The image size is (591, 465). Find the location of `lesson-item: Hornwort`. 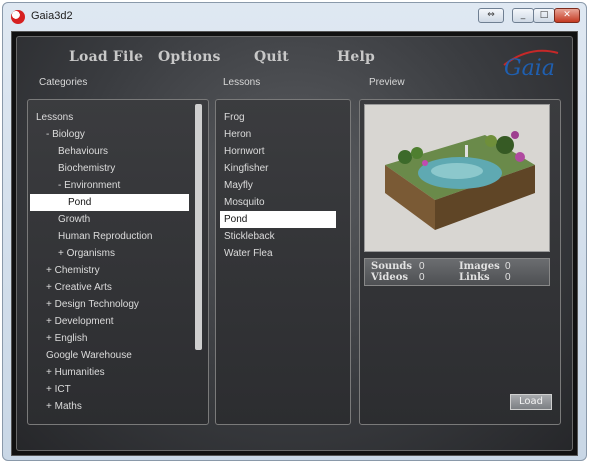

lesson-item: Hornwort is located at coordinates (244, 151).